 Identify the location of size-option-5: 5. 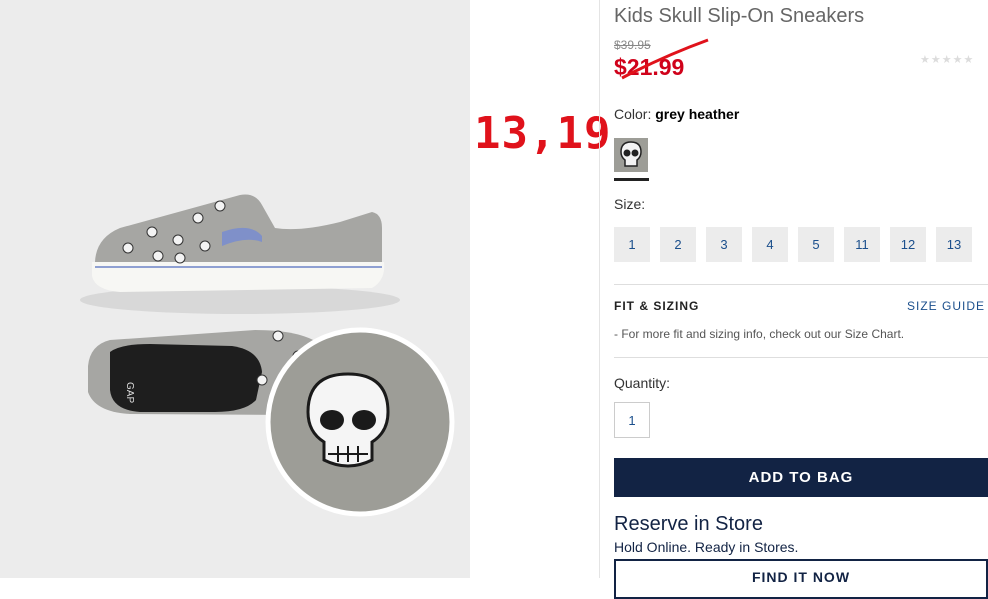
(816, 244).